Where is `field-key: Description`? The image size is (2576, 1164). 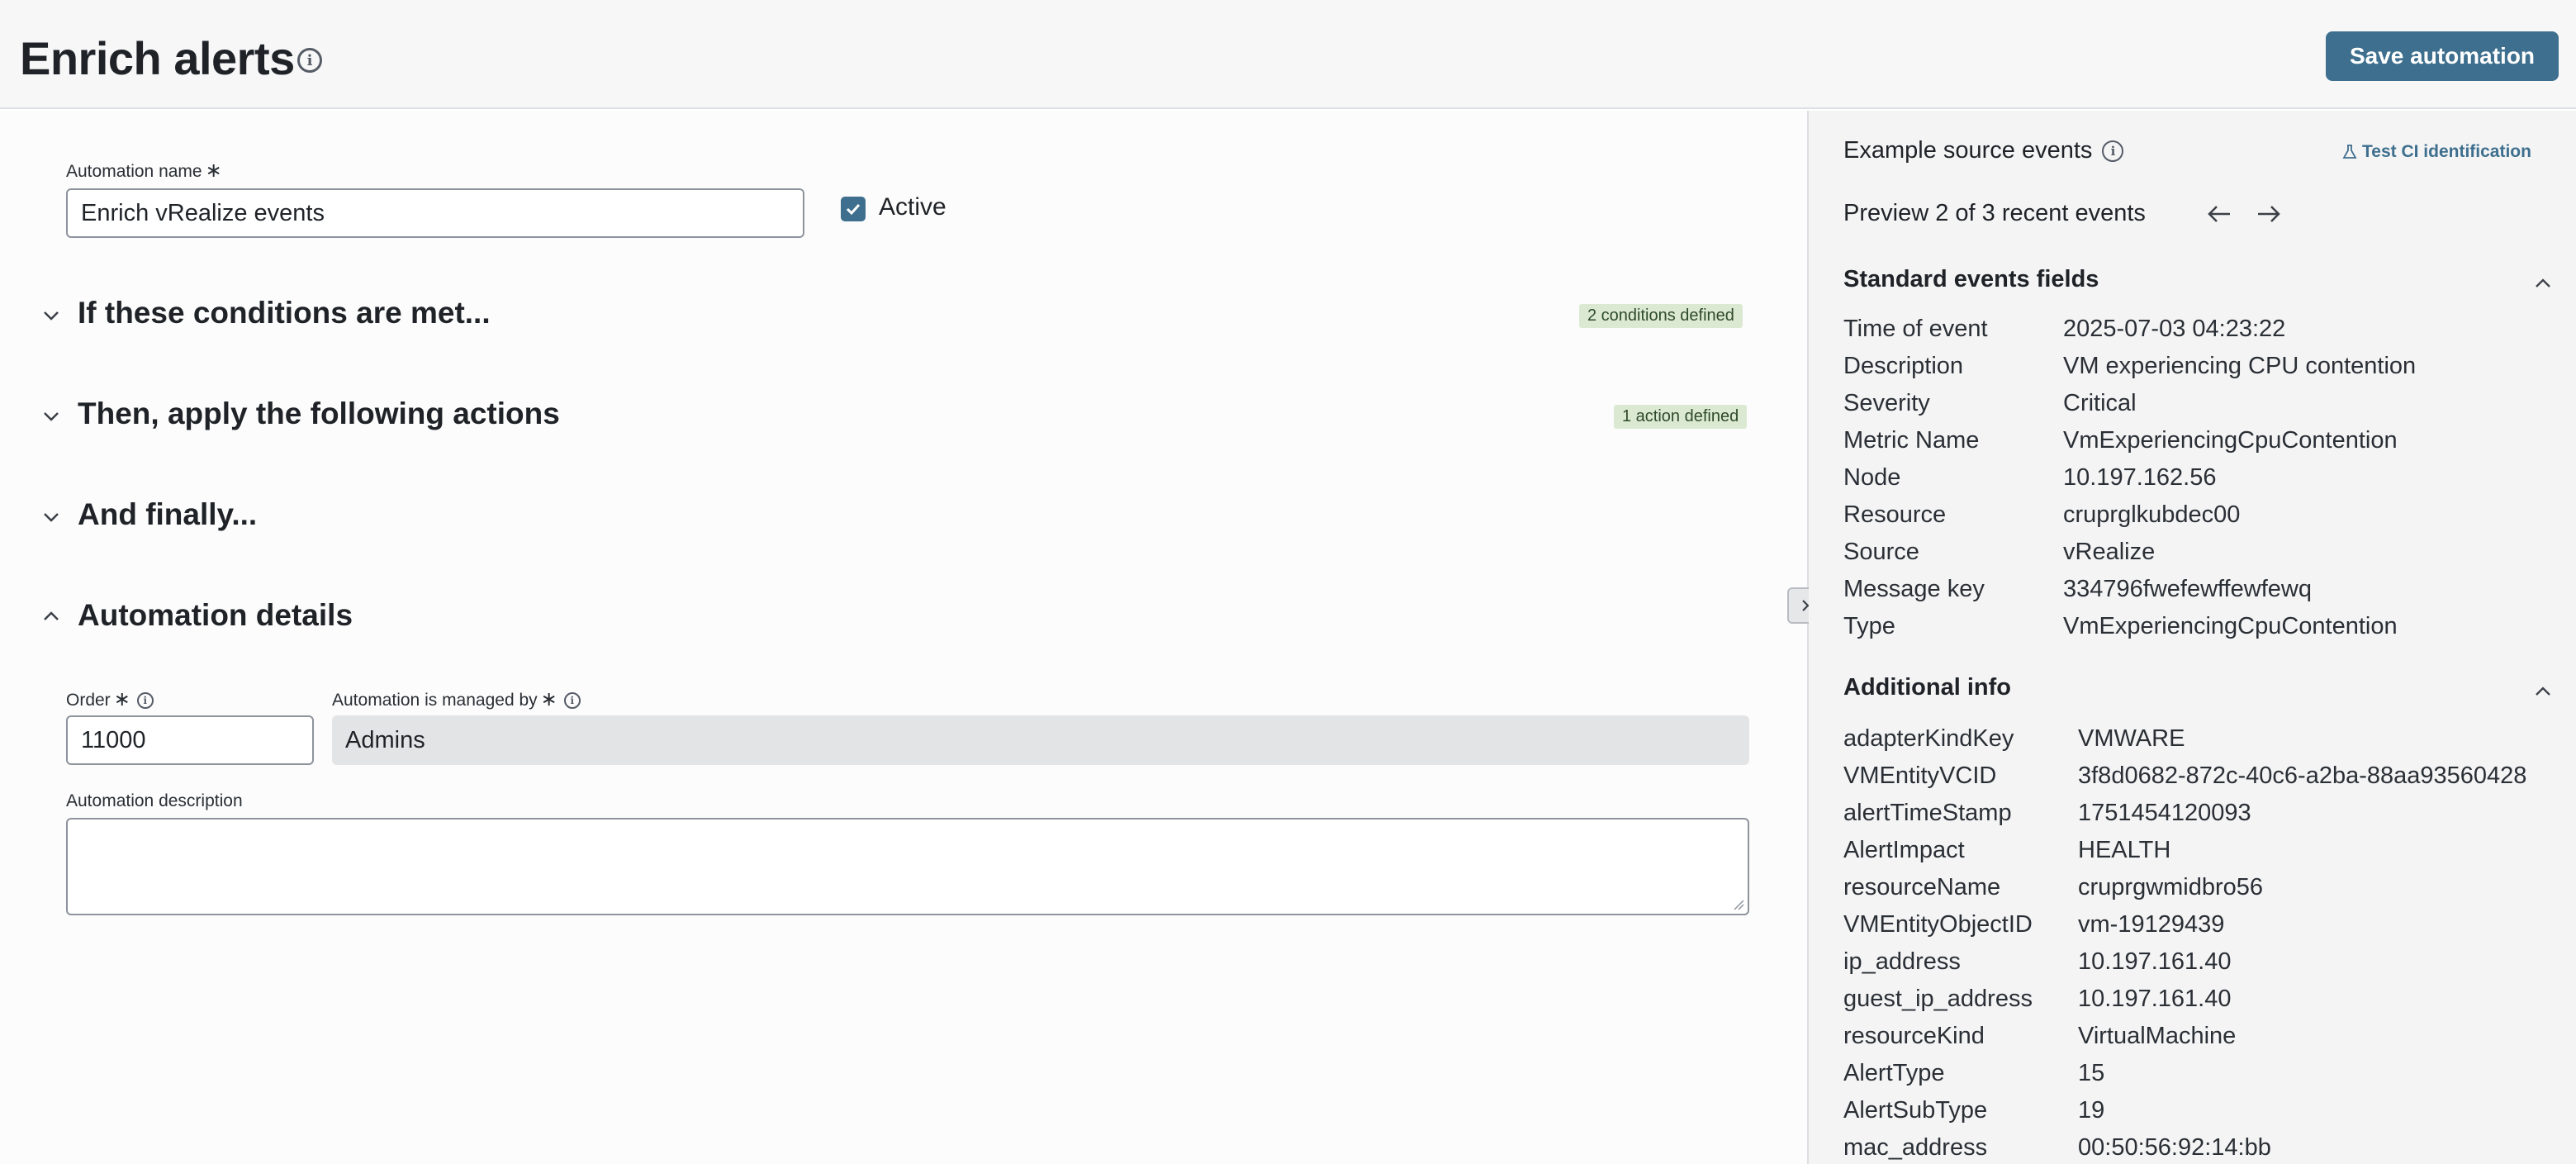
field-key: Description is located at coordinates (1903, 365).